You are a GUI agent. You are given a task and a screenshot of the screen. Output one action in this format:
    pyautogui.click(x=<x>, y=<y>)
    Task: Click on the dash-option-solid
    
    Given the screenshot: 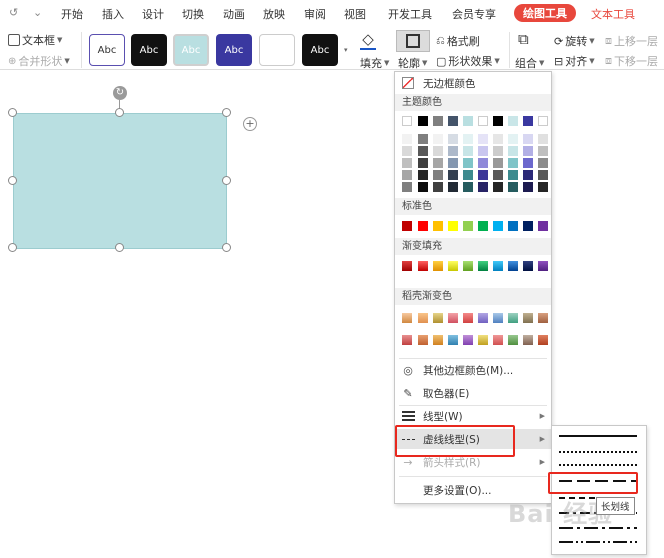 What is the action you would take?
    pyautogui.click(x=598, y=436)
    